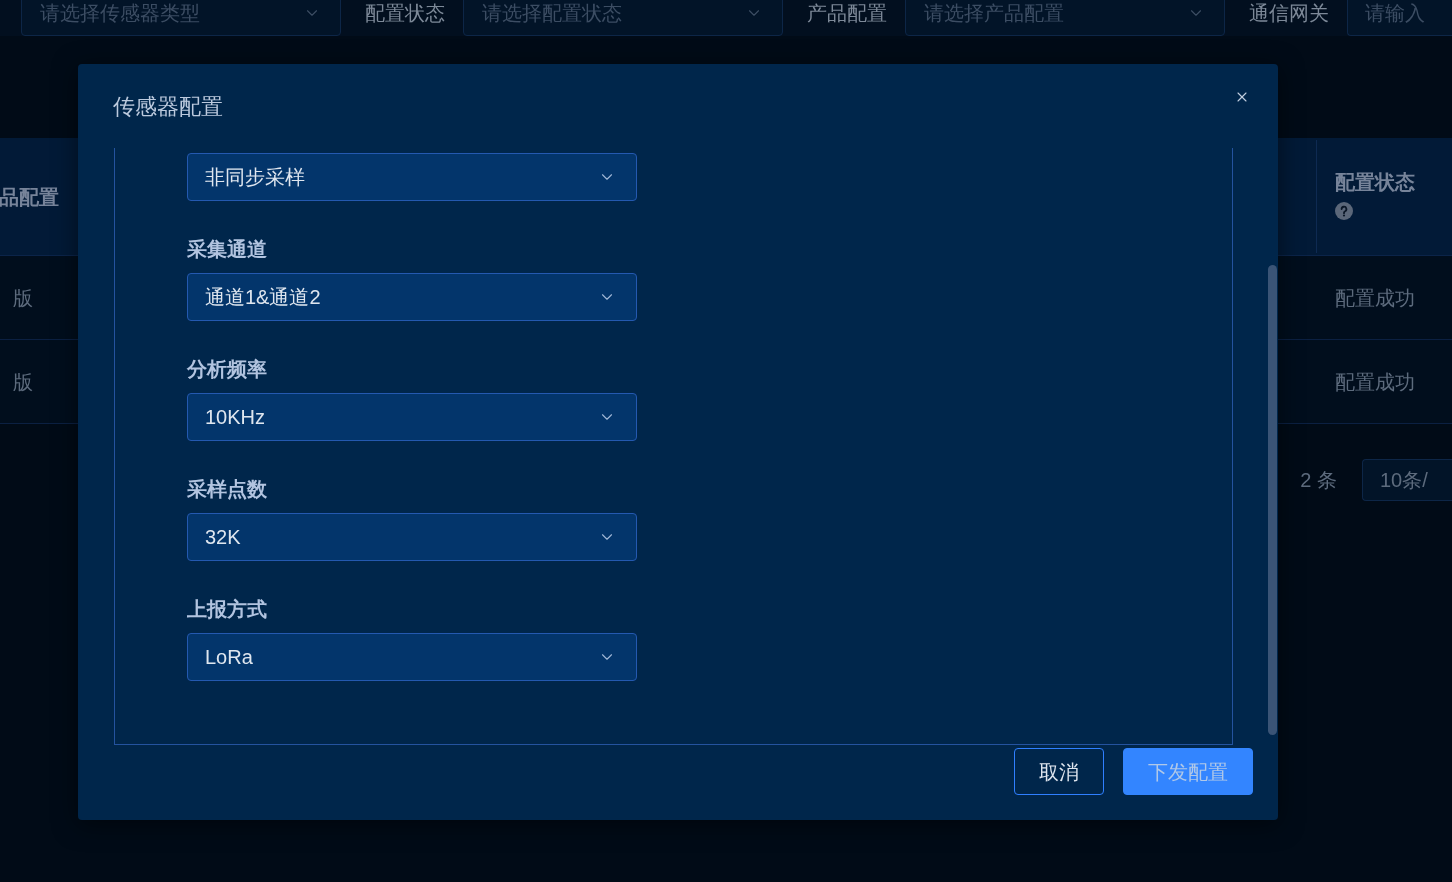  Describe the element at coordinates (1272, 500) in the screenshot. I see `scrollbar-thumb` at that location.